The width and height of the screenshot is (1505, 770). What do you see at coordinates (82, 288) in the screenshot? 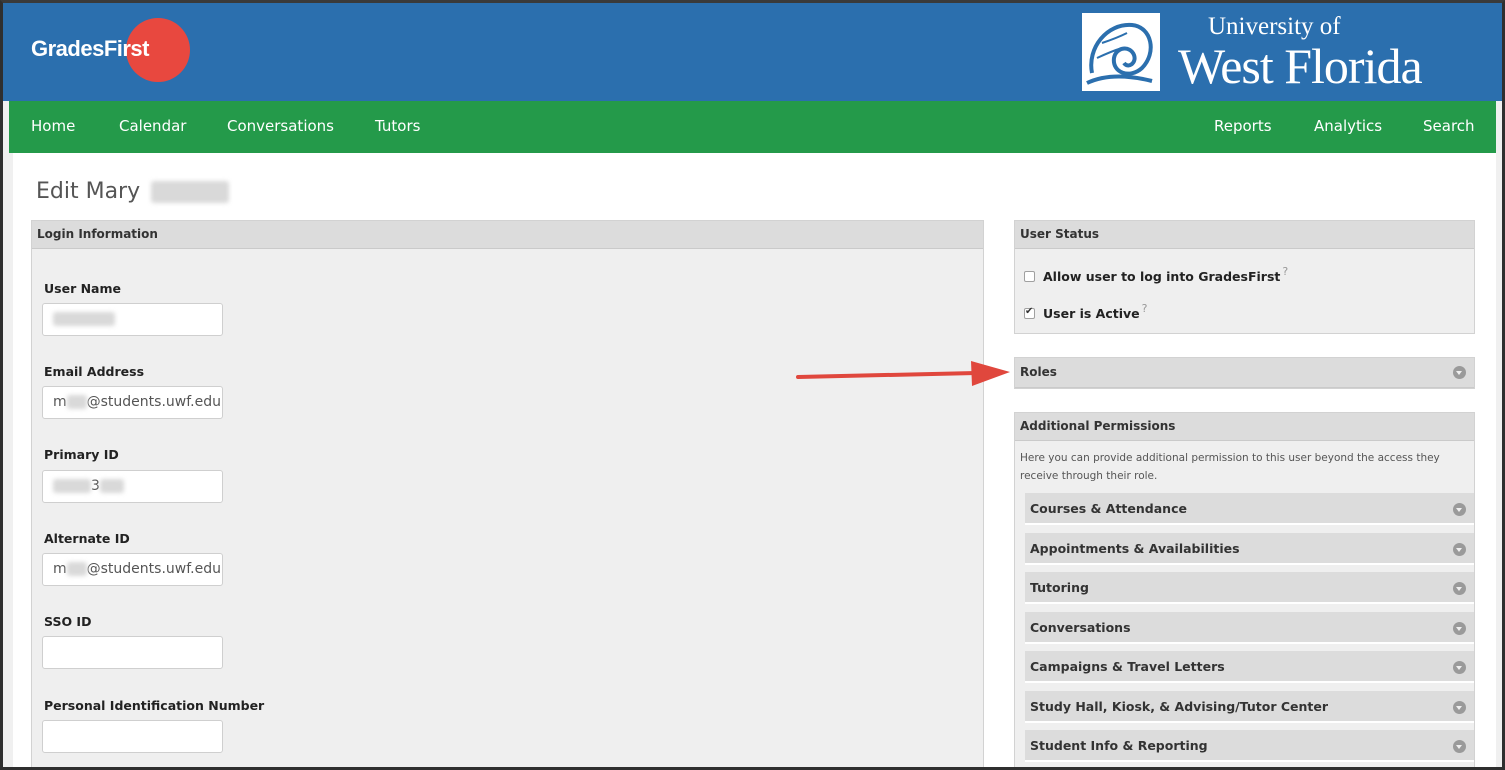
I see `user-name-label: User Name` at bounding box center [82, 288].